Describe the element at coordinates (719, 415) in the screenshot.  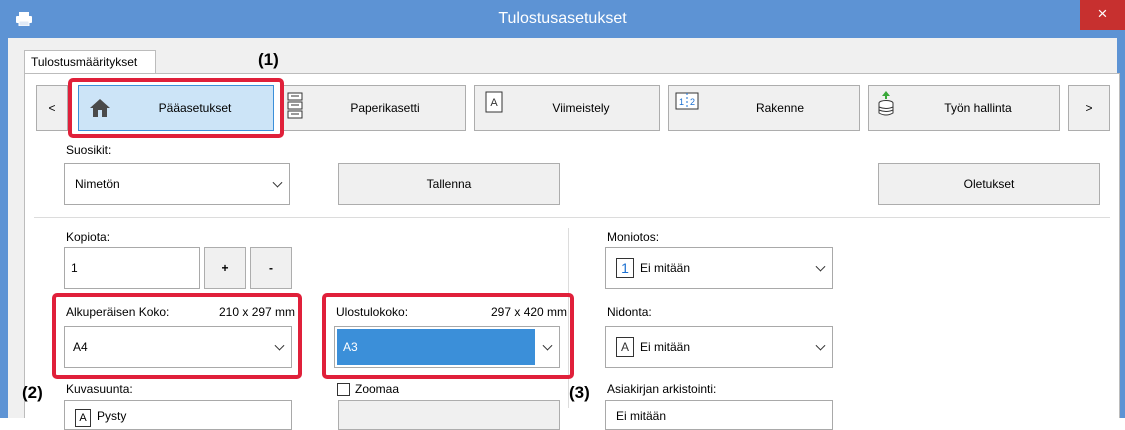
I see `archive-dropdown: Ei mitään` at that location.